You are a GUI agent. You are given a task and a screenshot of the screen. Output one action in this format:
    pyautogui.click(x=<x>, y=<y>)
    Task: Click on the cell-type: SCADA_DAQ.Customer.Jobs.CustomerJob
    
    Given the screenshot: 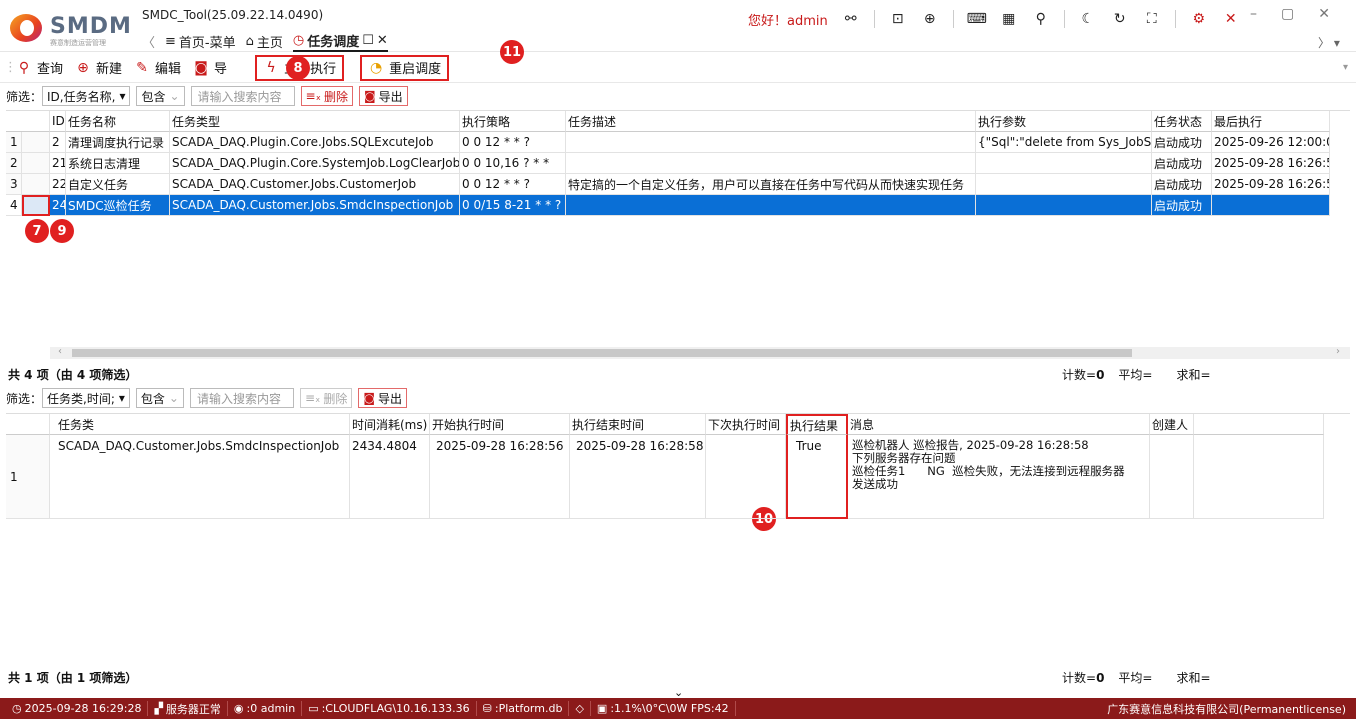 What is the action you would take?
    pyautogui.click(x=315, y=184)
    